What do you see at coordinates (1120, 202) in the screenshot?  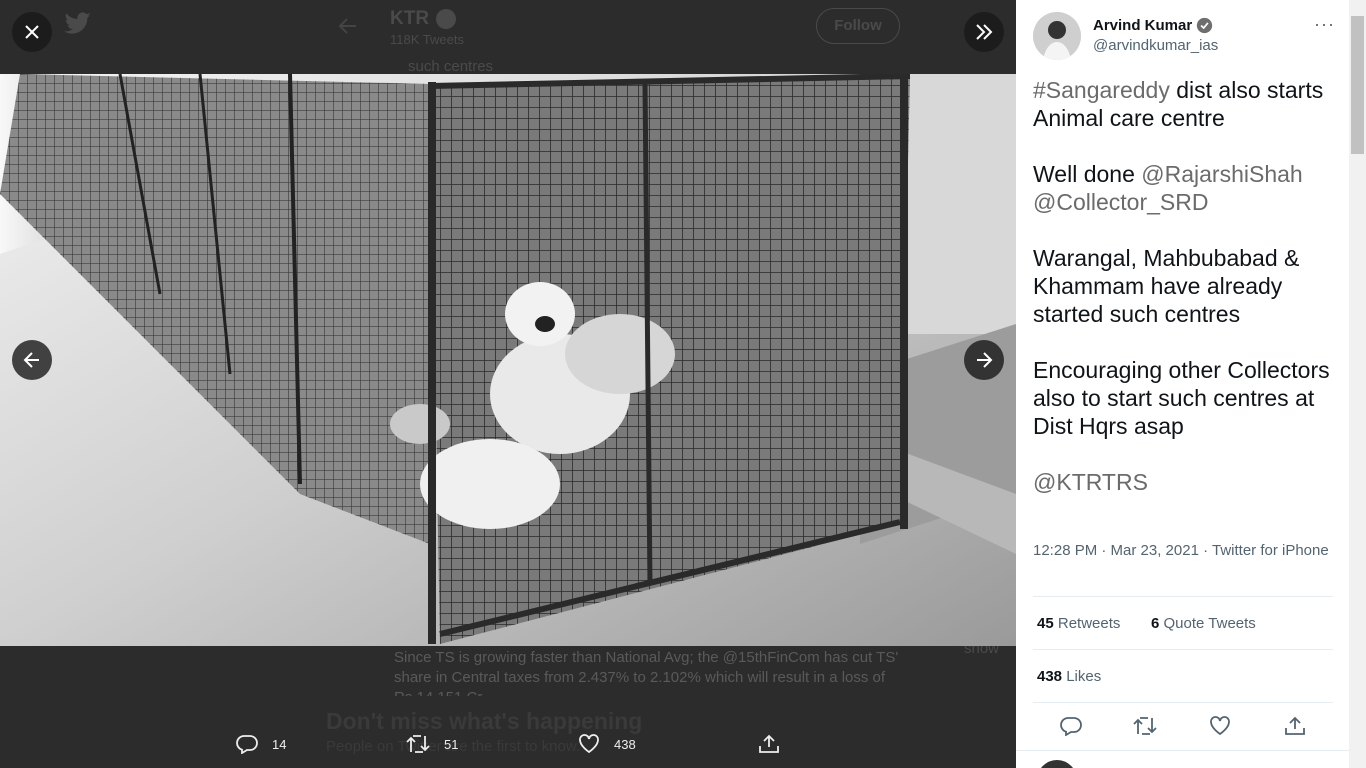 I see `mention-link-collector-srd: @Collector_SRD` at bounding box center [1120, 202].